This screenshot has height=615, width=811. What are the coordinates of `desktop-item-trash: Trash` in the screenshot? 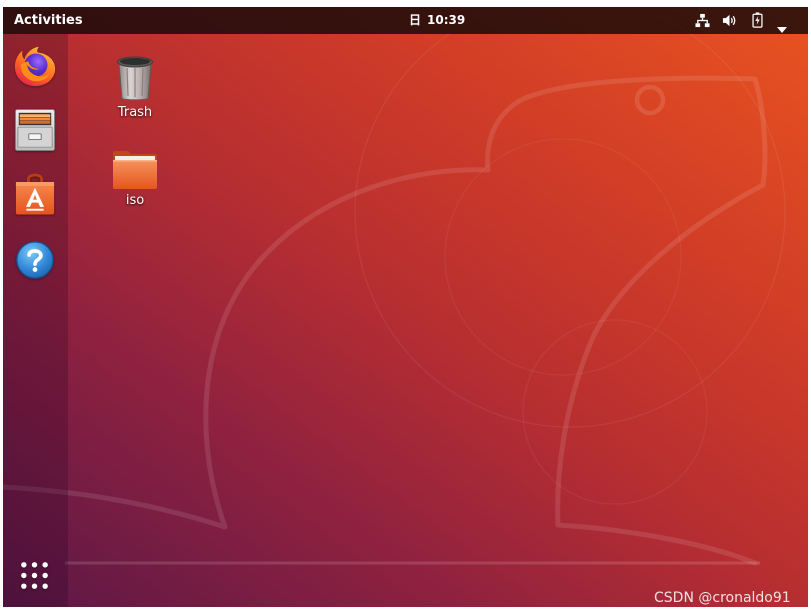 It's located at (135, 86).